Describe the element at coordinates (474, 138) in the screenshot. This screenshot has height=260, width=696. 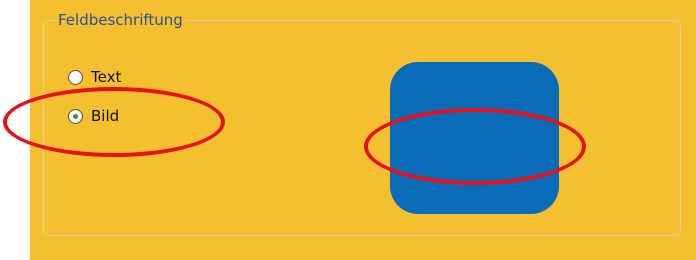
I see `image-preview` at that location.